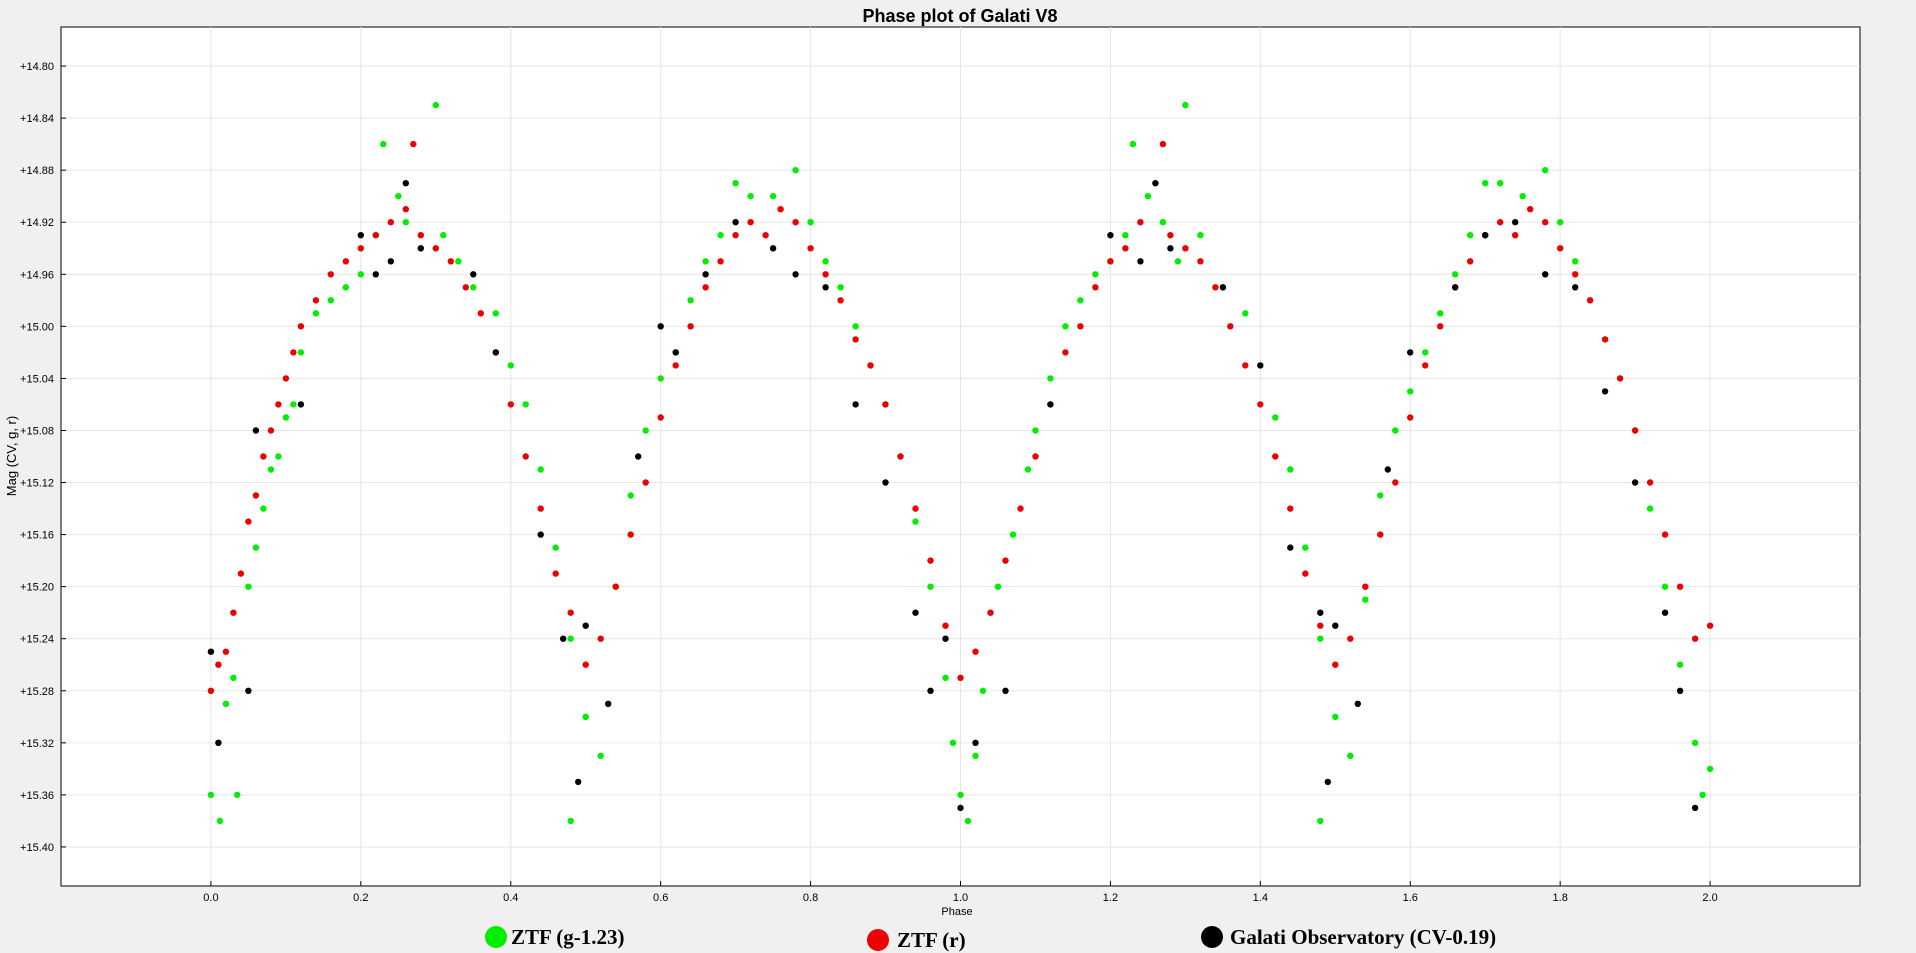  What do you see at coordinates (37, 119) in the screenshot?
I see `y-tick-label: +14.84` at bounding box center [37, 119].